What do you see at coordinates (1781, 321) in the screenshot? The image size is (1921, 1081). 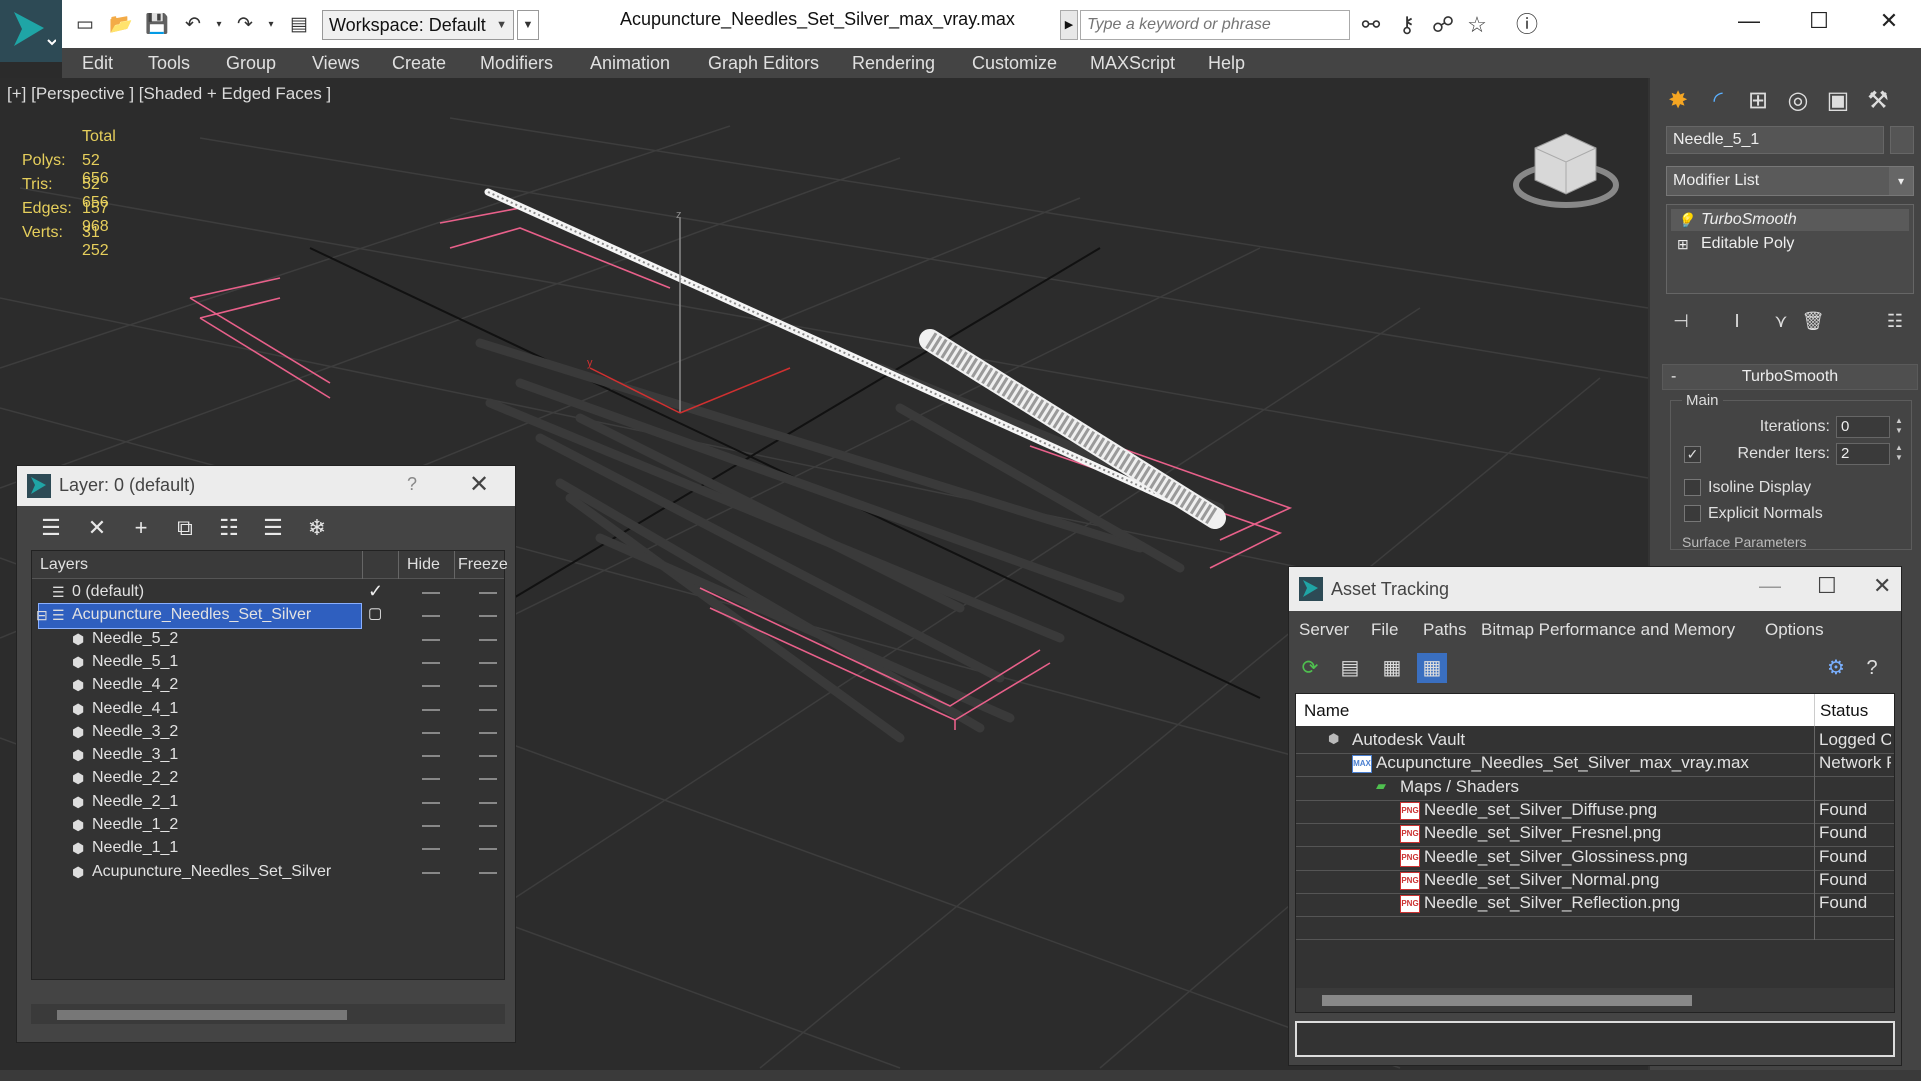 I see `make-unique-icon: ⋎` at bounding box center [1781, 321].